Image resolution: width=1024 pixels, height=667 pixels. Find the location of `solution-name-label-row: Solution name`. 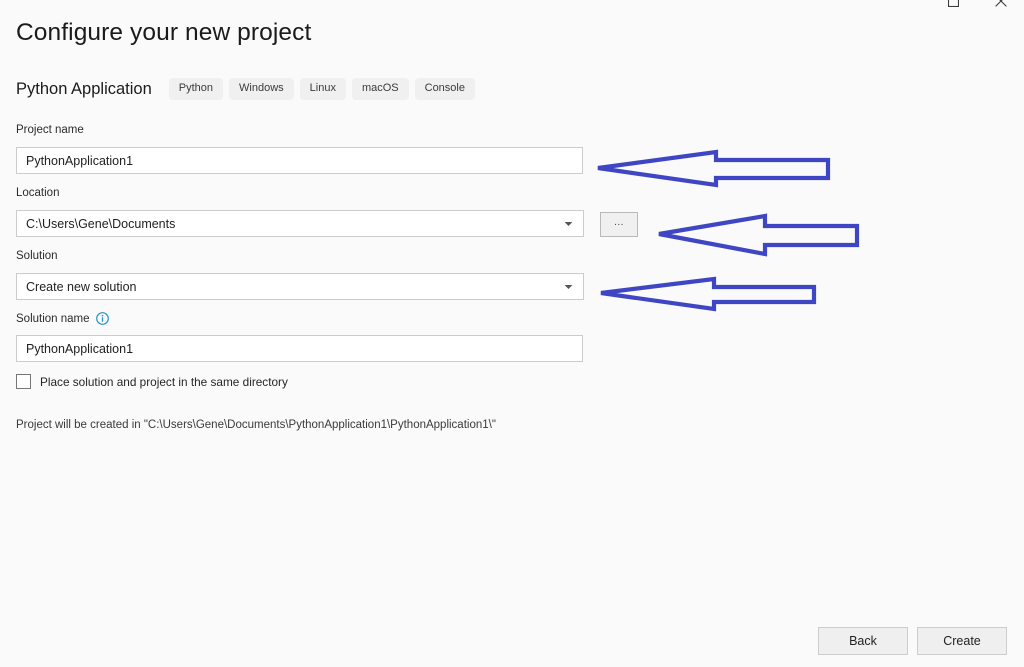

solution-name-label-row: Solution name is located at coordinates (62, 318).